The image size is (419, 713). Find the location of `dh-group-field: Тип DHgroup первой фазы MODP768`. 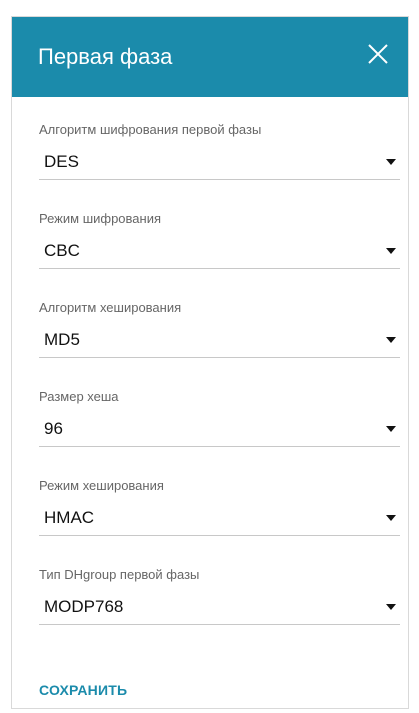

dh-group-field: Тип DHgroup первой фазы MODP768 is located at coordinates (219, 597).